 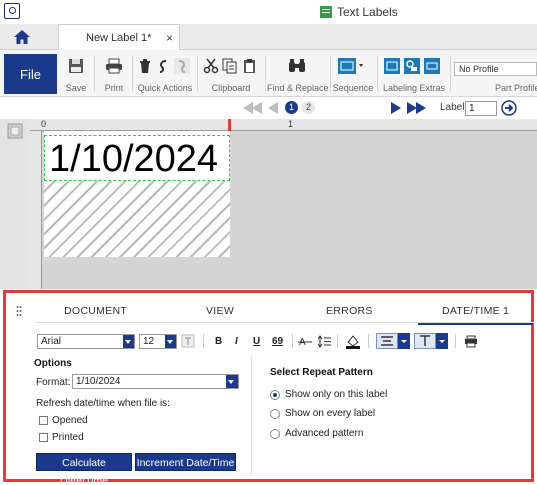 What do you see at coordinates (495, 69) in the screenshot?
I see `part-profile-select: No Profile` at bounding box center [495, 69].